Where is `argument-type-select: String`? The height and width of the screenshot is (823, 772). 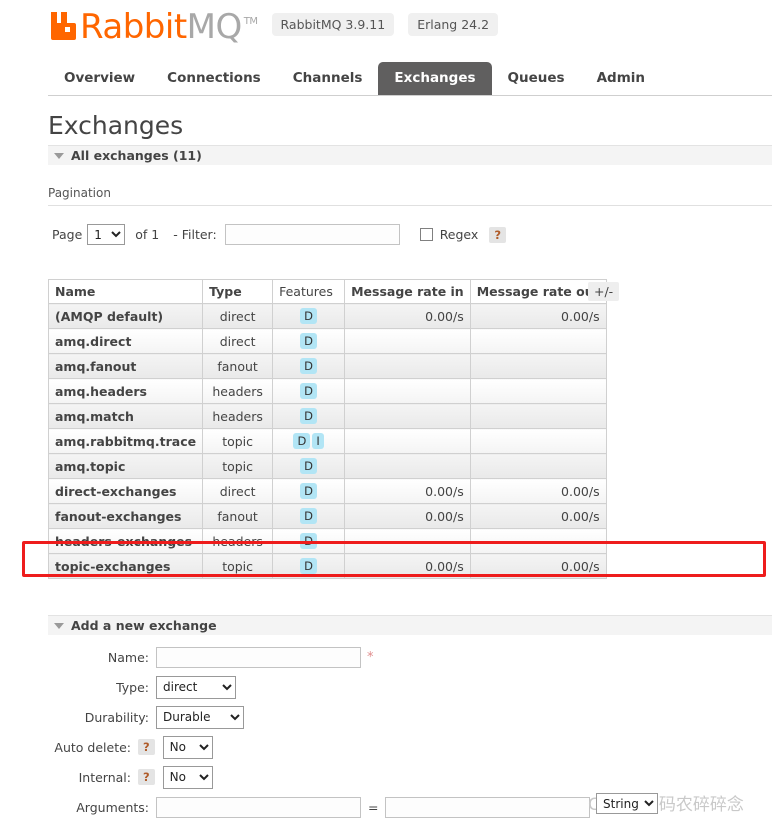 argument-type-select: String is located at coordinates (627, 803).